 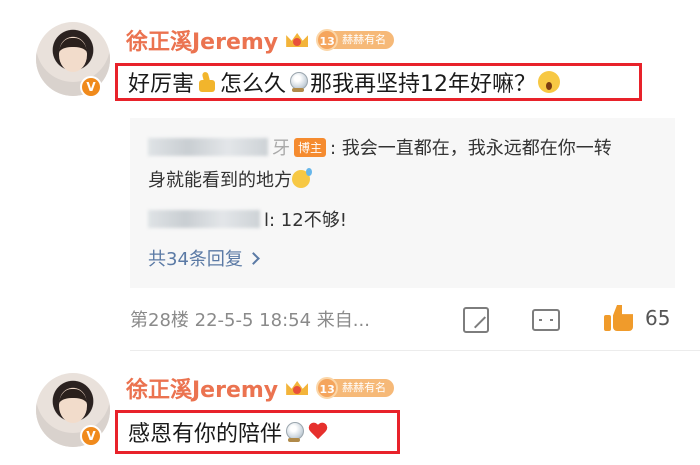 What do you see at coordinates (281, 148) in the screenshot?
I see `reply-username-end: 牙` at bounding box center [281, 148].